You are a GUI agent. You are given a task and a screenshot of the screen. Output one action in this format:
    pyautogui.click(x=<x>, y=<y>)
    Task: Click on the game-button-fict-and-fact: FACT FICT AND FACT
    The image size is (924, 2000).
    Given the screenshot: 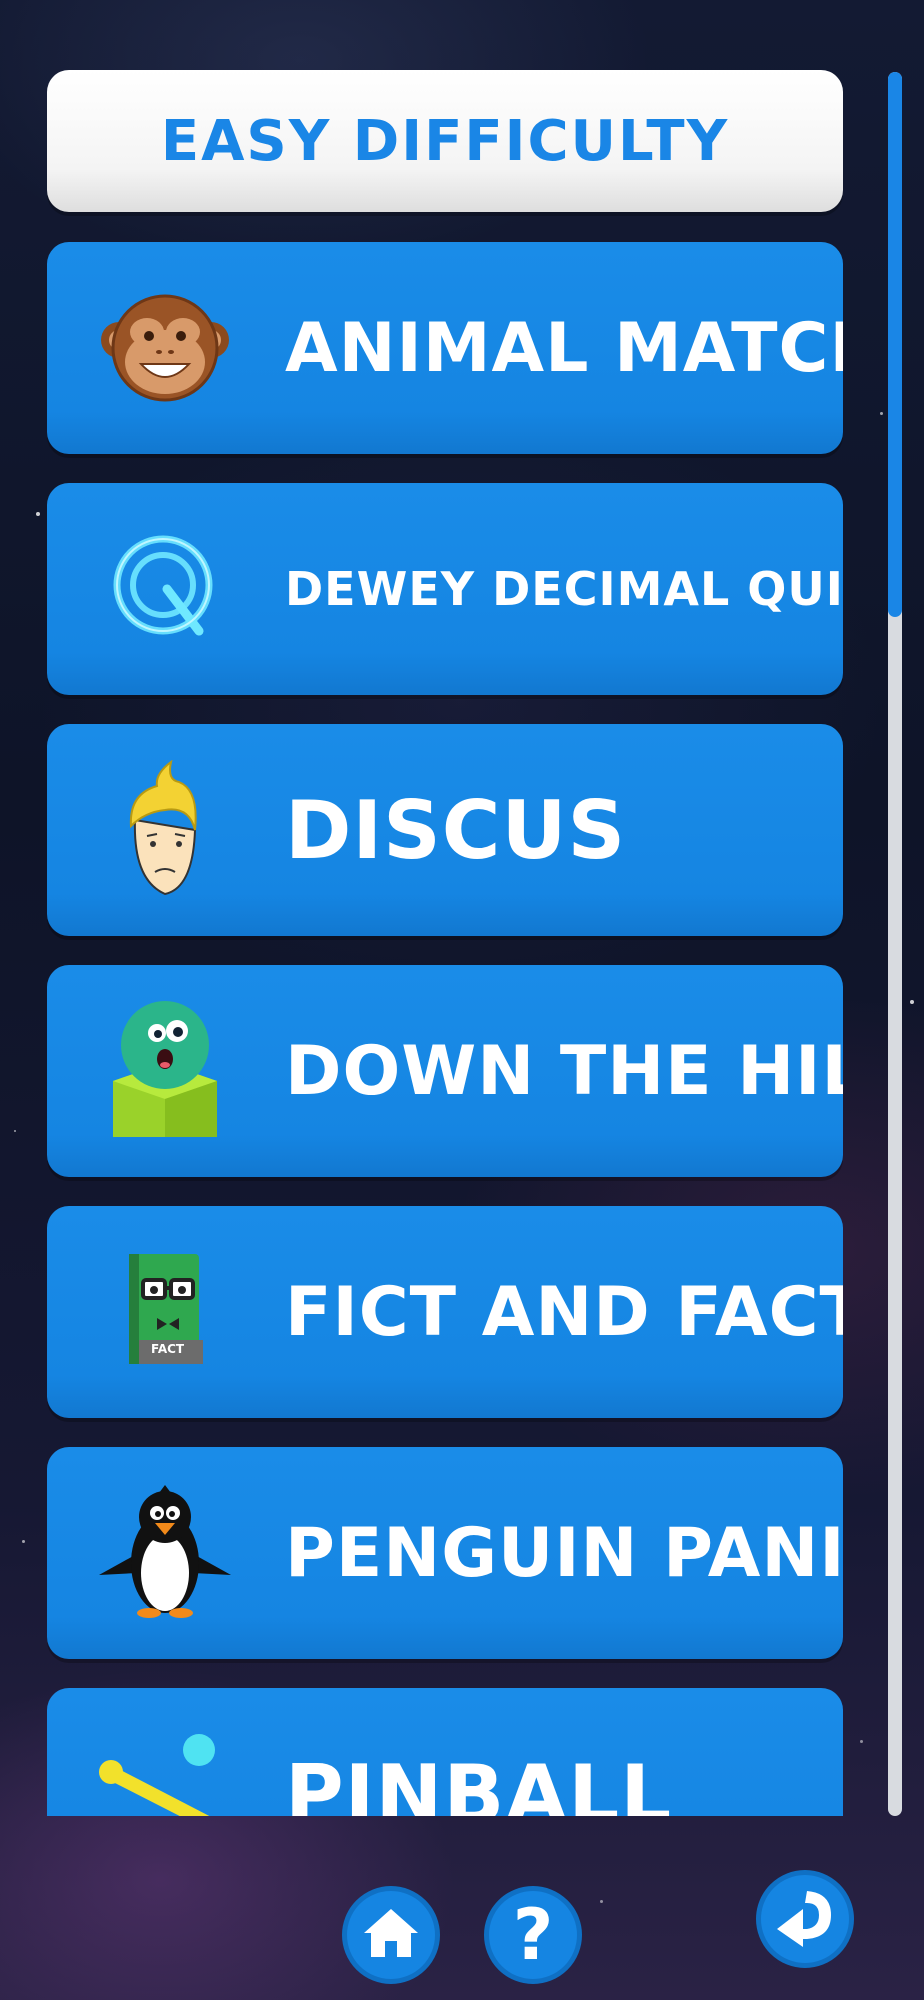 What is the action you would take?
    pyautogui.click(x=445, y=1312)
    